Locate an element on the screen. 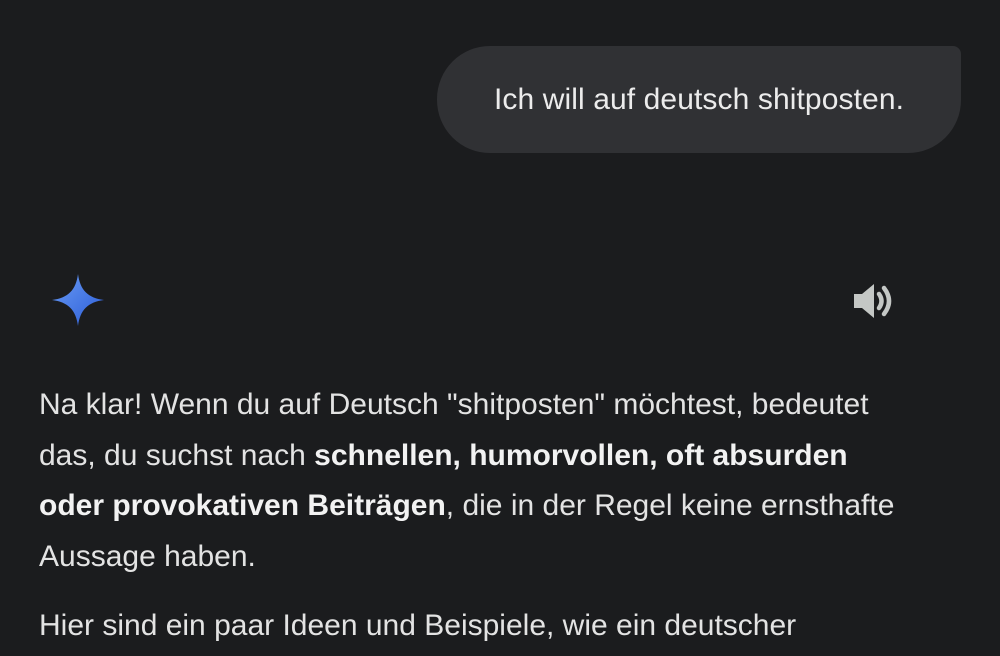 This screenshot has height=656, width=1000. volume-icon is located at coordinates (873, 301).